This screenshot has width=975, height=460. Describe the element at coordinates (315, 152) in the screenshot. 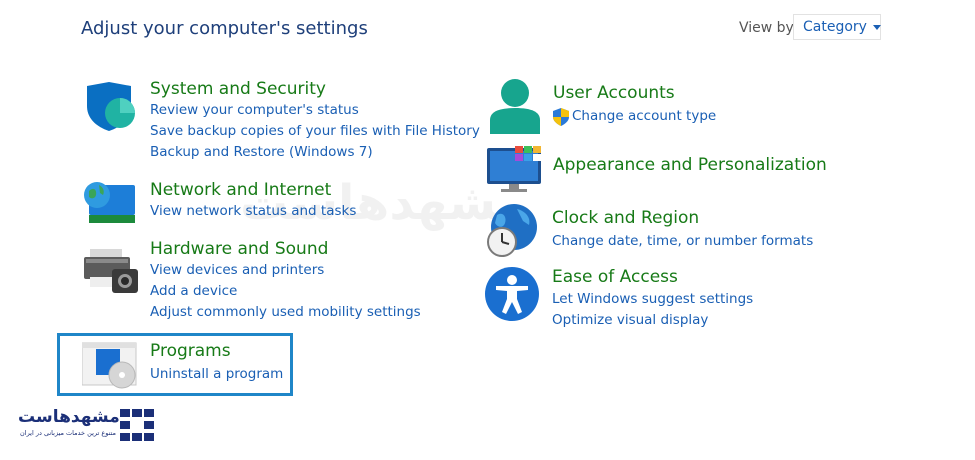

I see `backup-restore-link: Backup and Restore (Windows 7)` at that location.